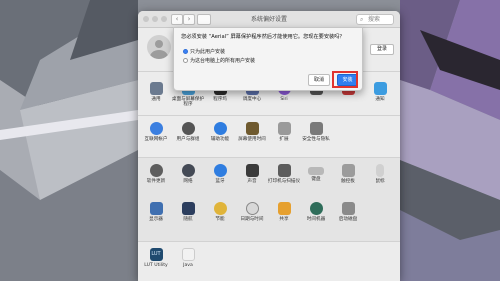 The width and height of the screenshot is (500, 281). I want to click on security-icon, so click(316, 128).